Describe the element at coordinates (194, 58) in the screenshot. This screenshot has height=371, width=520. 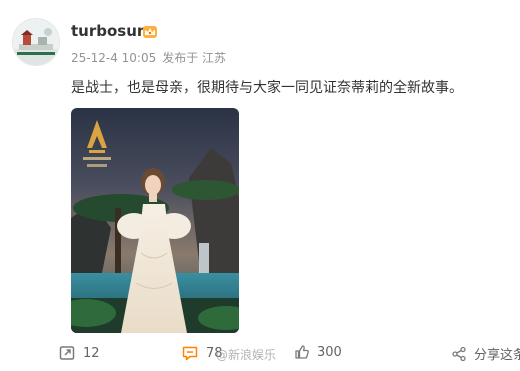
I see `post-location: 发布于 江苏` at that location.